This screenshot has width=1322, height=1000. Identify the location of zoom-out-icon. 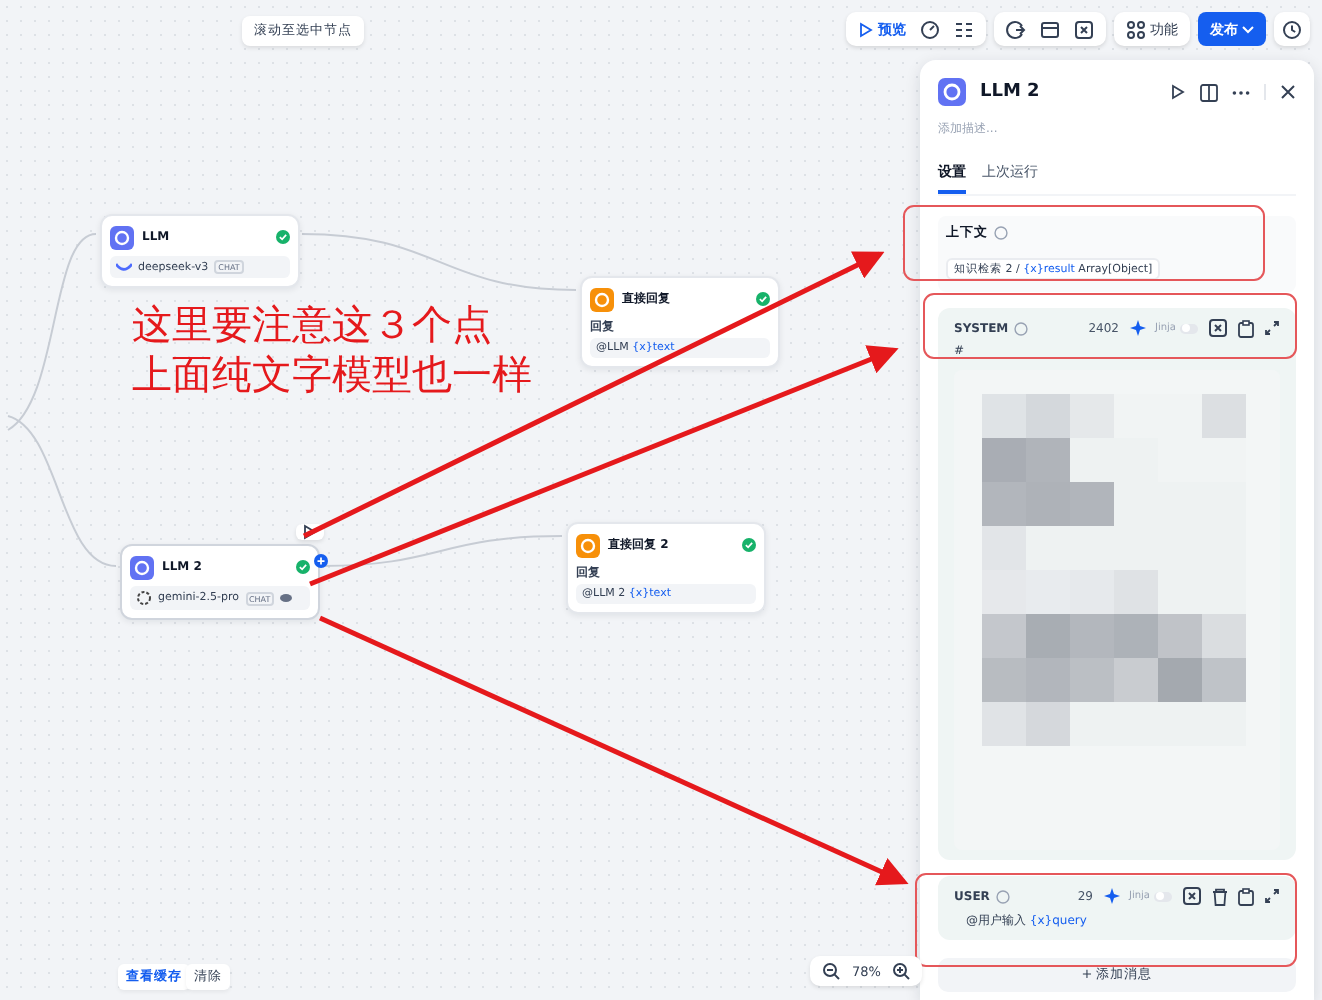
(831, 971).